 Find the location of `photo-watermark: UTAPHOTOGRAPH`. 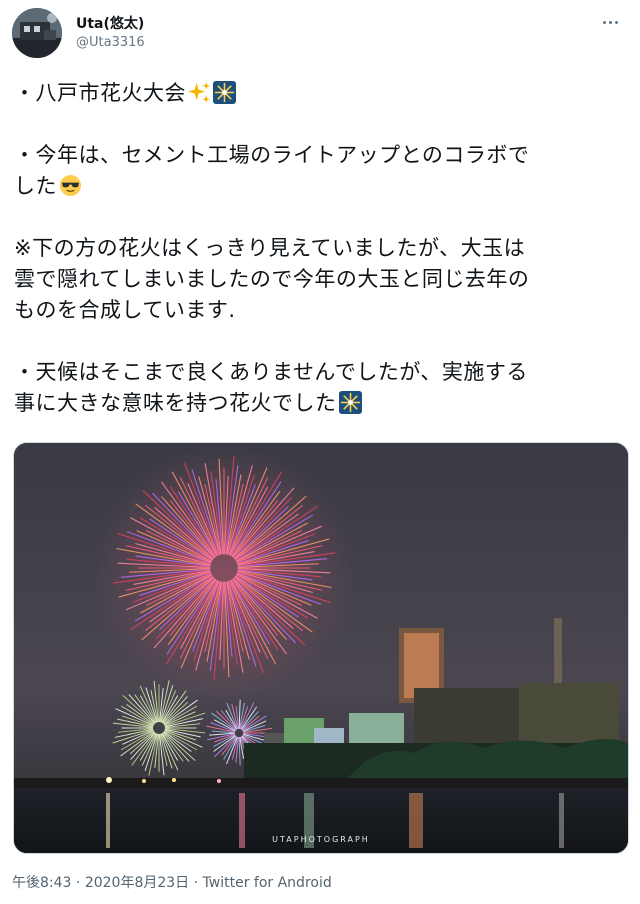

photo-watermark: UTAPHOTOGRAPH is located at coordinates (321, 839).